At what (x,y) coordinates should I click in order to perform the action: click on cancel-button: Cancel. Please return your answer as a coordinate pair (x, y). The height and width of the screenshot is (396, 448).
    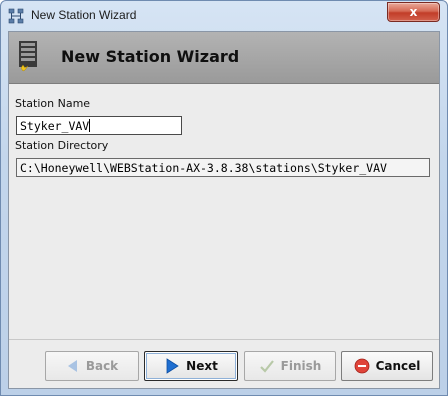
    Looking at the image, I should click on (387, 366).